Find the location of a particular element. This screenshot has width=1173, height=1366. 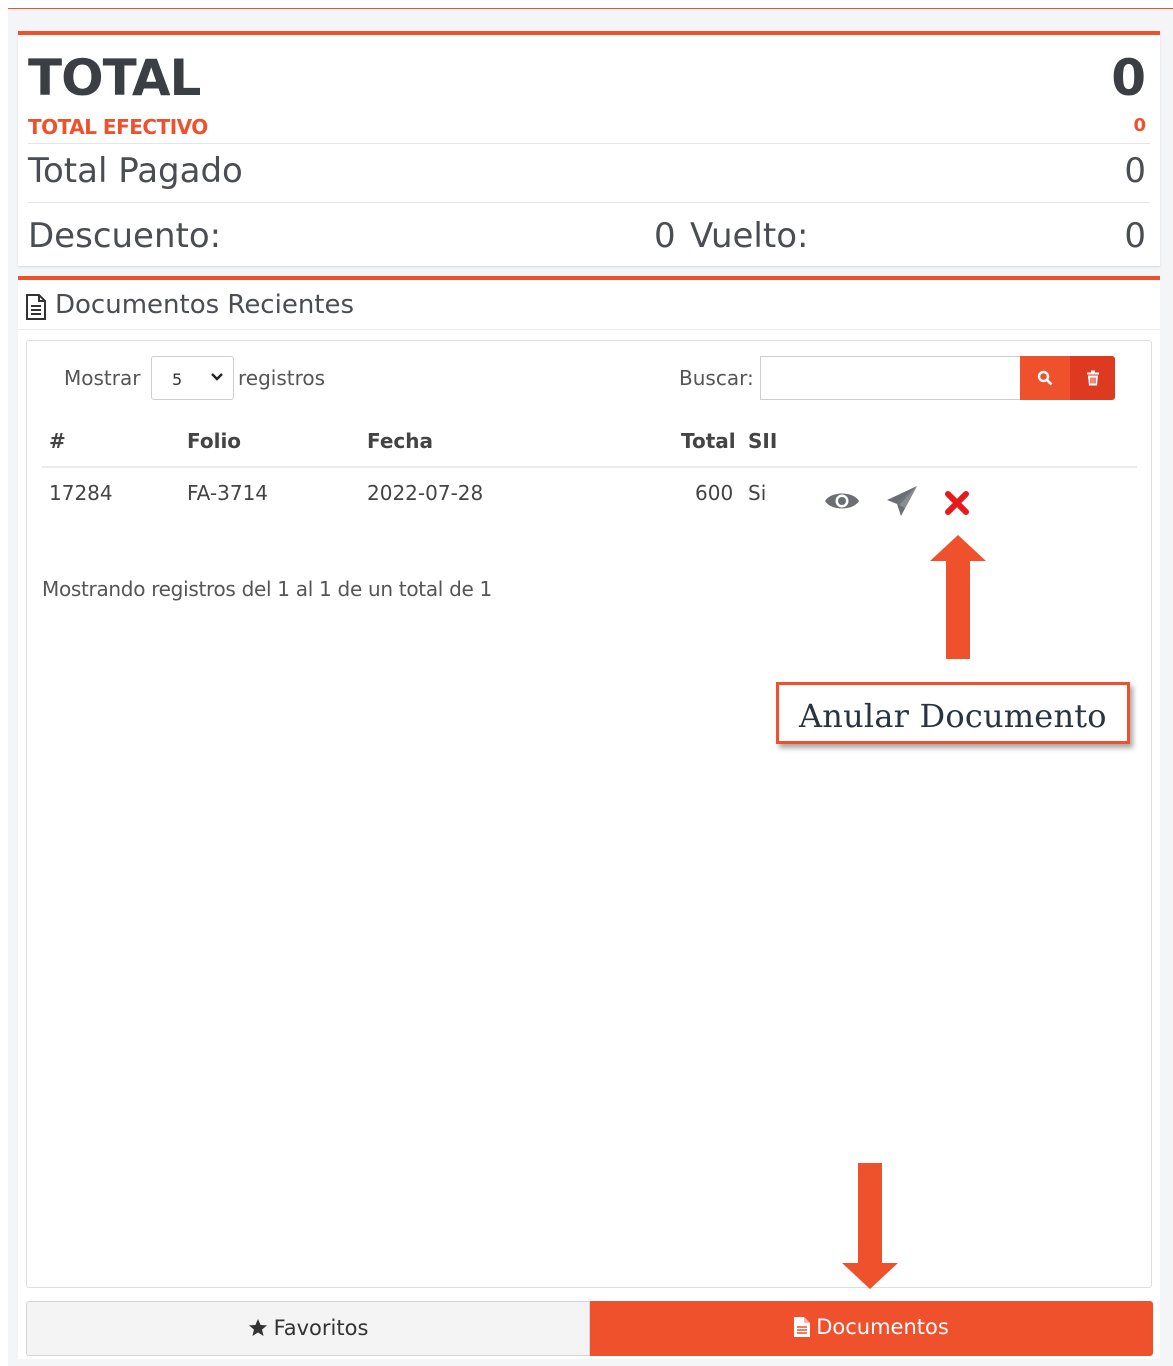

page-length-value: 5 is located at coordinates (177, 379).